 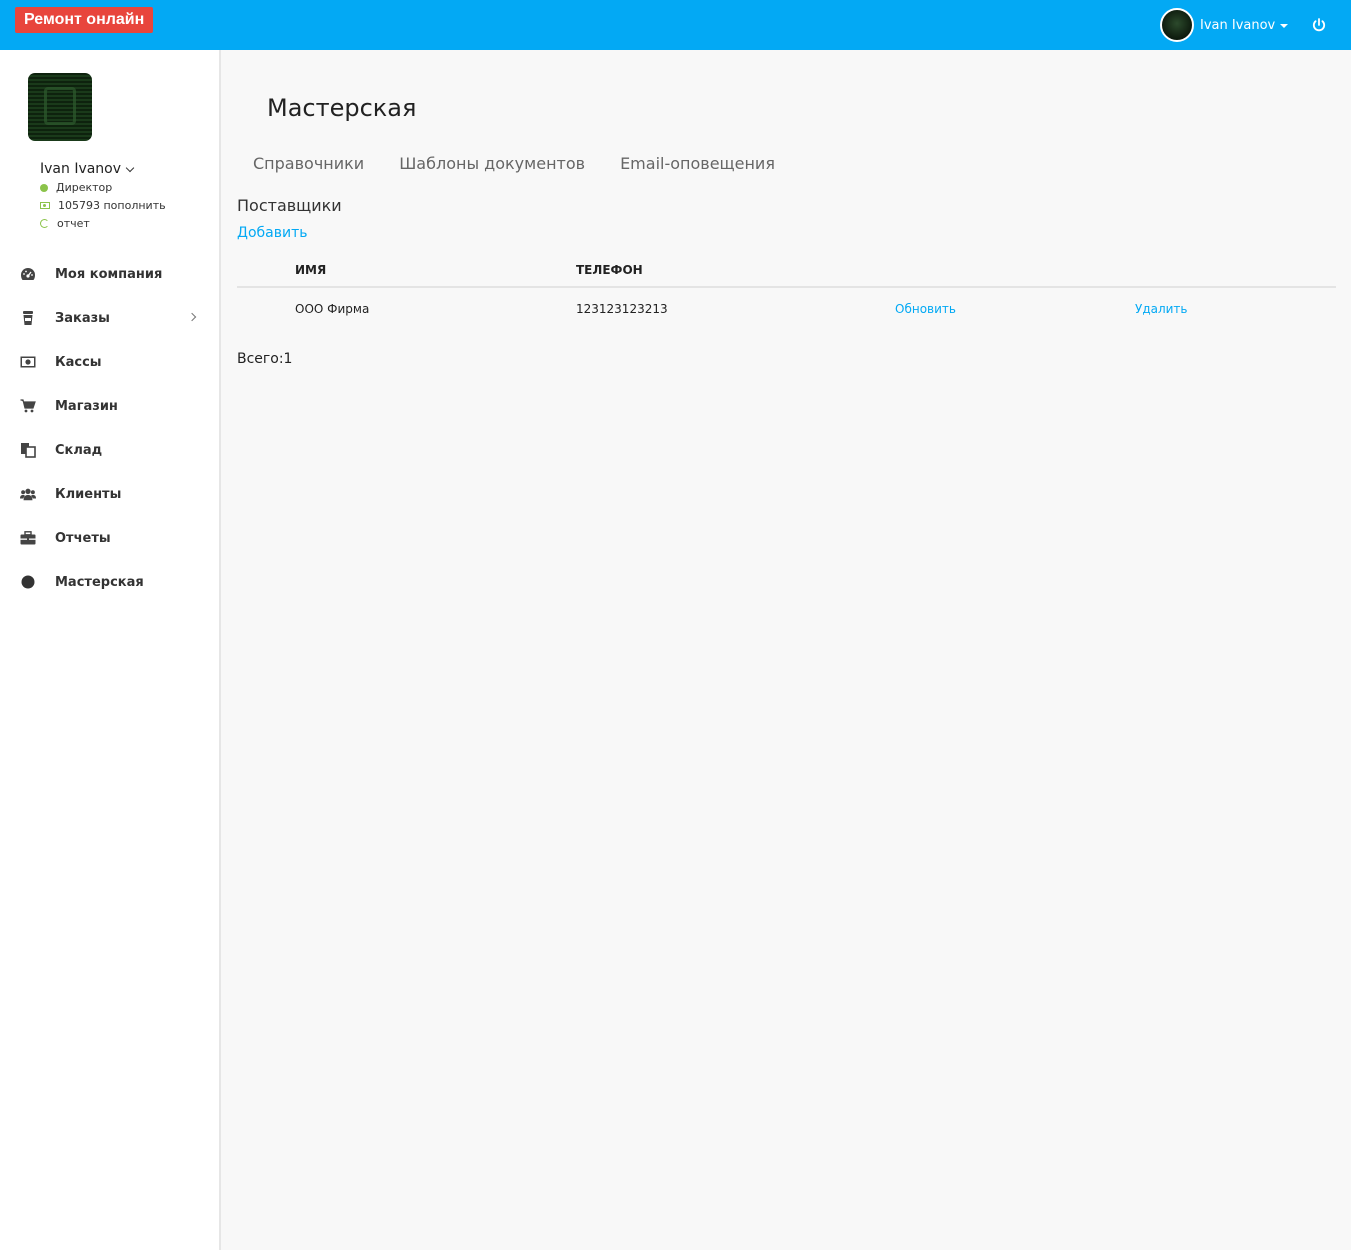 I want to click on sidebar-item-label: Склад, so click(x=79, y=450).